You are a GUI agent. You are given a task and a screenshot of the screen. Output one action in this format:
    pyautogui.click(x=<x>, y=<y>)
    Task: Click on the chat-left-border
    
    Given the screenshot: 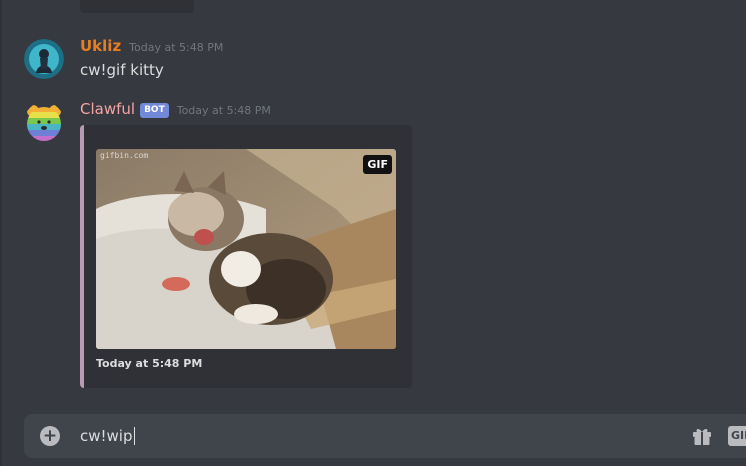 What is the action you would take?
    pyautogui.click(x=1, y=233)
    